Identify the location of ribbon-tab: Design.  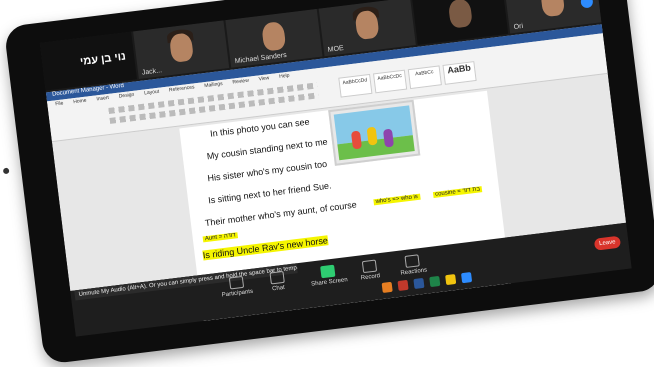
(126, 96).